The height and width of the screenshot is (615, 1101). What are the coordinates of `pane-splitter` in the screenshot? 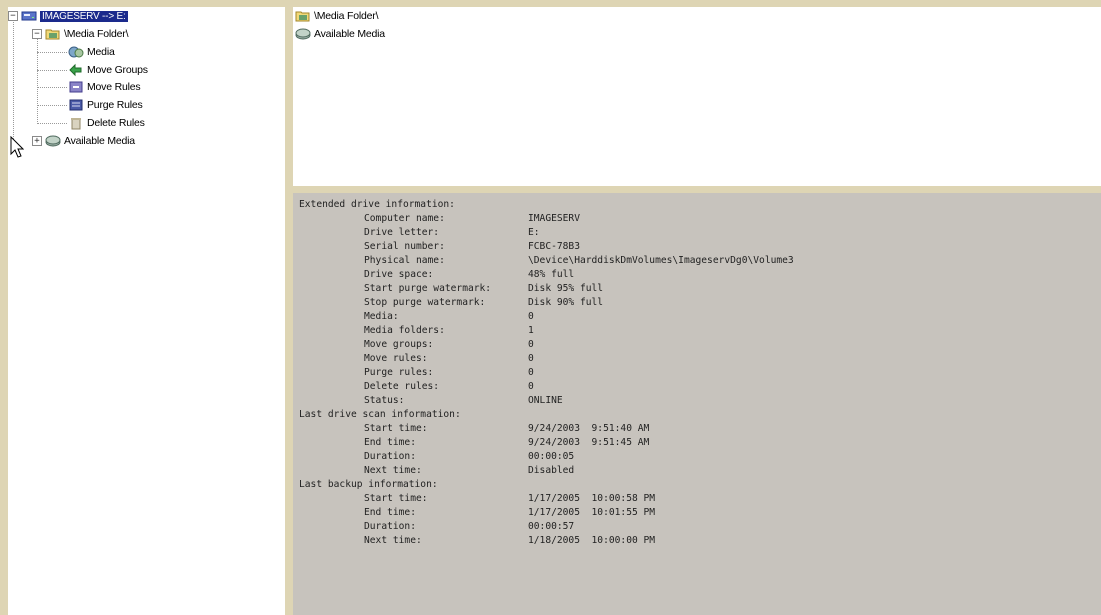 It's located at (289, 311).